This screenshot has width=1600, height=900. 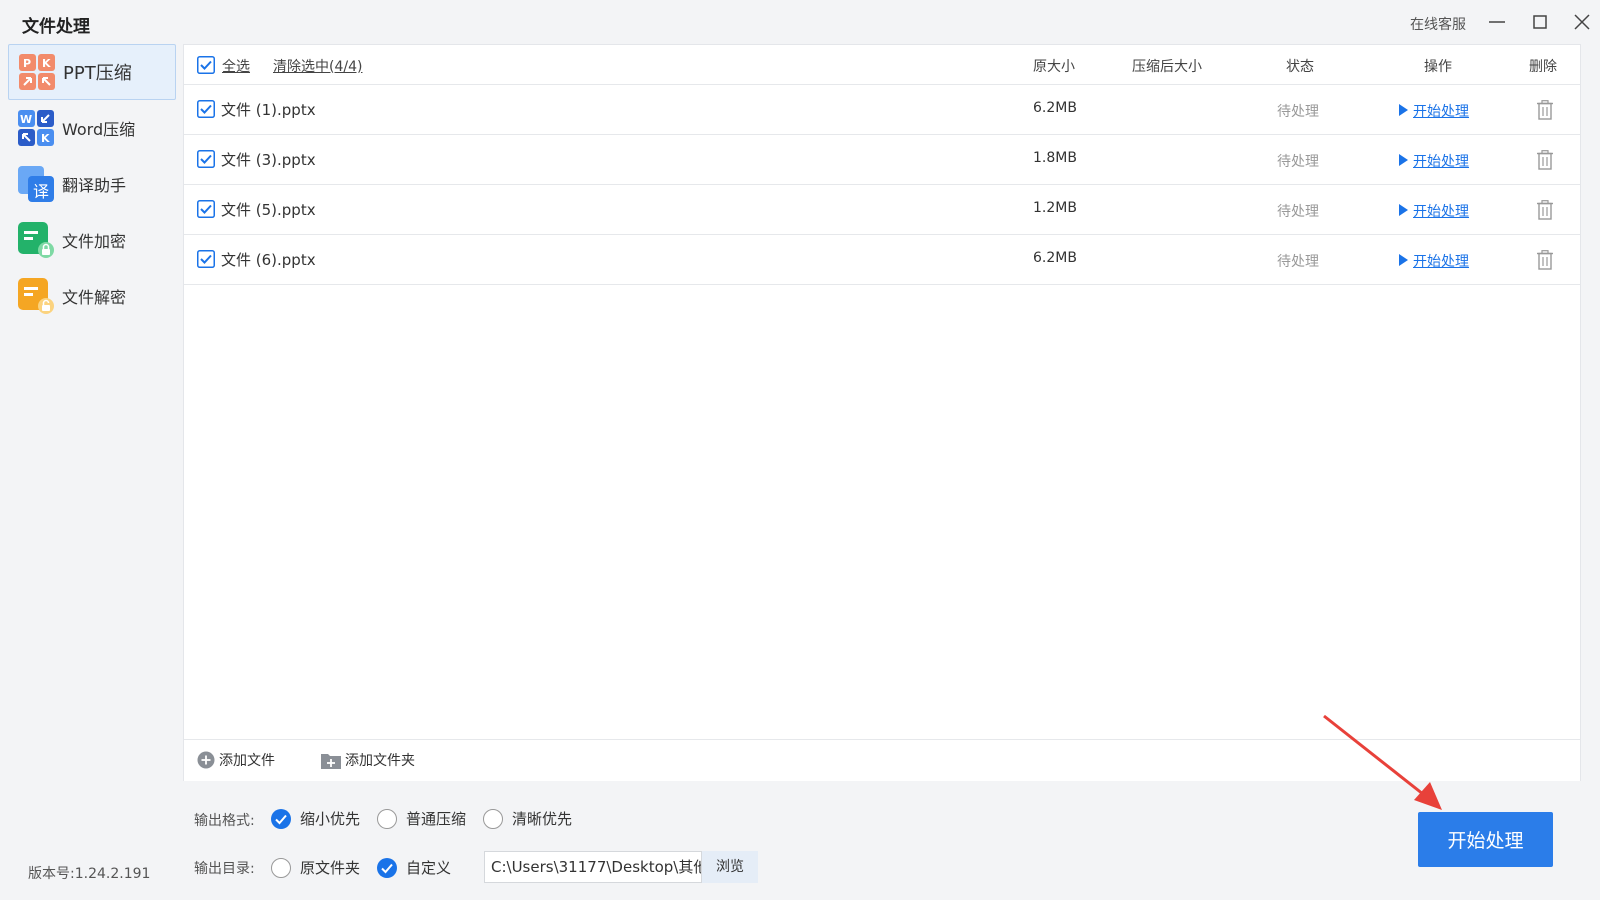 What do you see at coordinates (36, 128) in the screenshot?
I see `word-compress-icon: W K` at bounding box center [36, 128].